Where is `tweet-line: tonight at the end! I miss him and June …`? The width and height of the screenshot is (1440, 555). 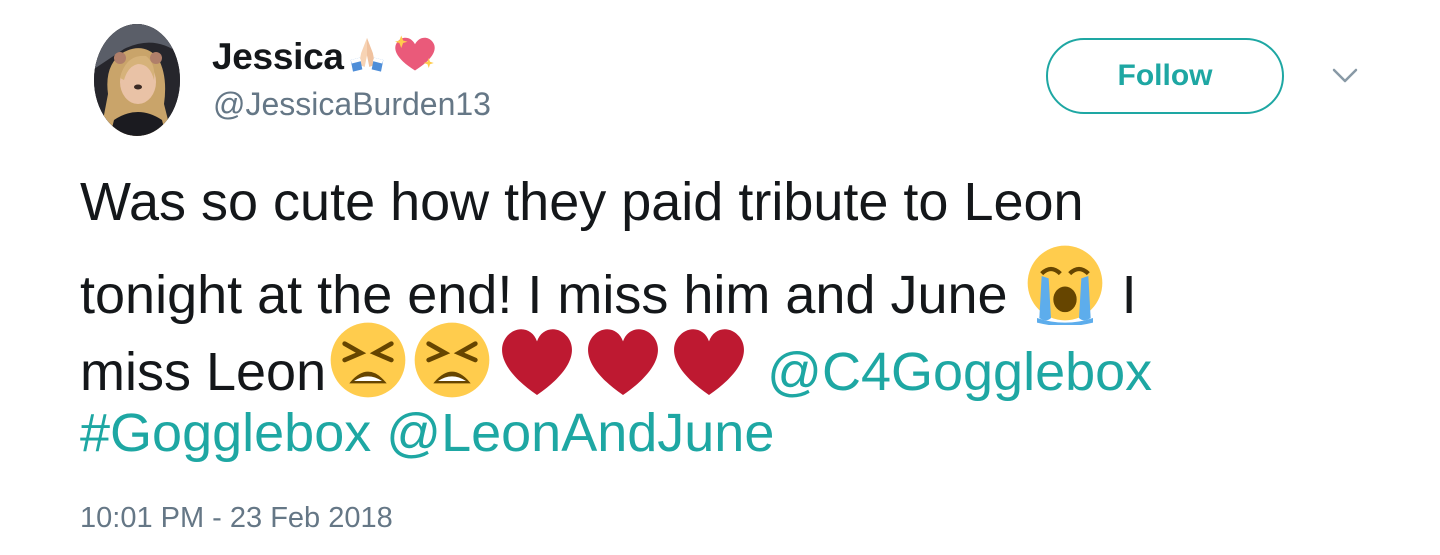
tweet-line: tonight at the end! I miss him and June … is located at coordinates (740, 284).